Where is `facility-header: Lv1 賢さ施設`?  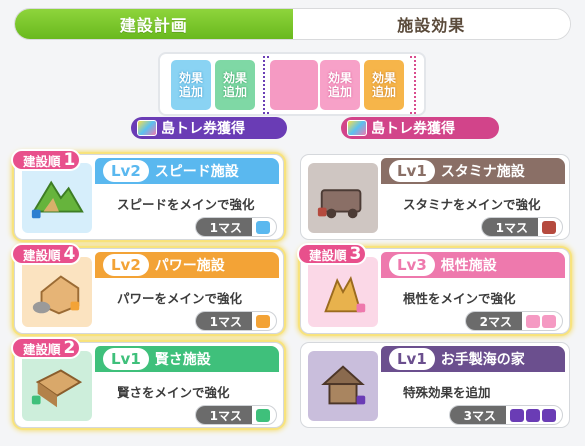 facility-header: Lv1 賢さ施設 is located at coordinates (187, 359).